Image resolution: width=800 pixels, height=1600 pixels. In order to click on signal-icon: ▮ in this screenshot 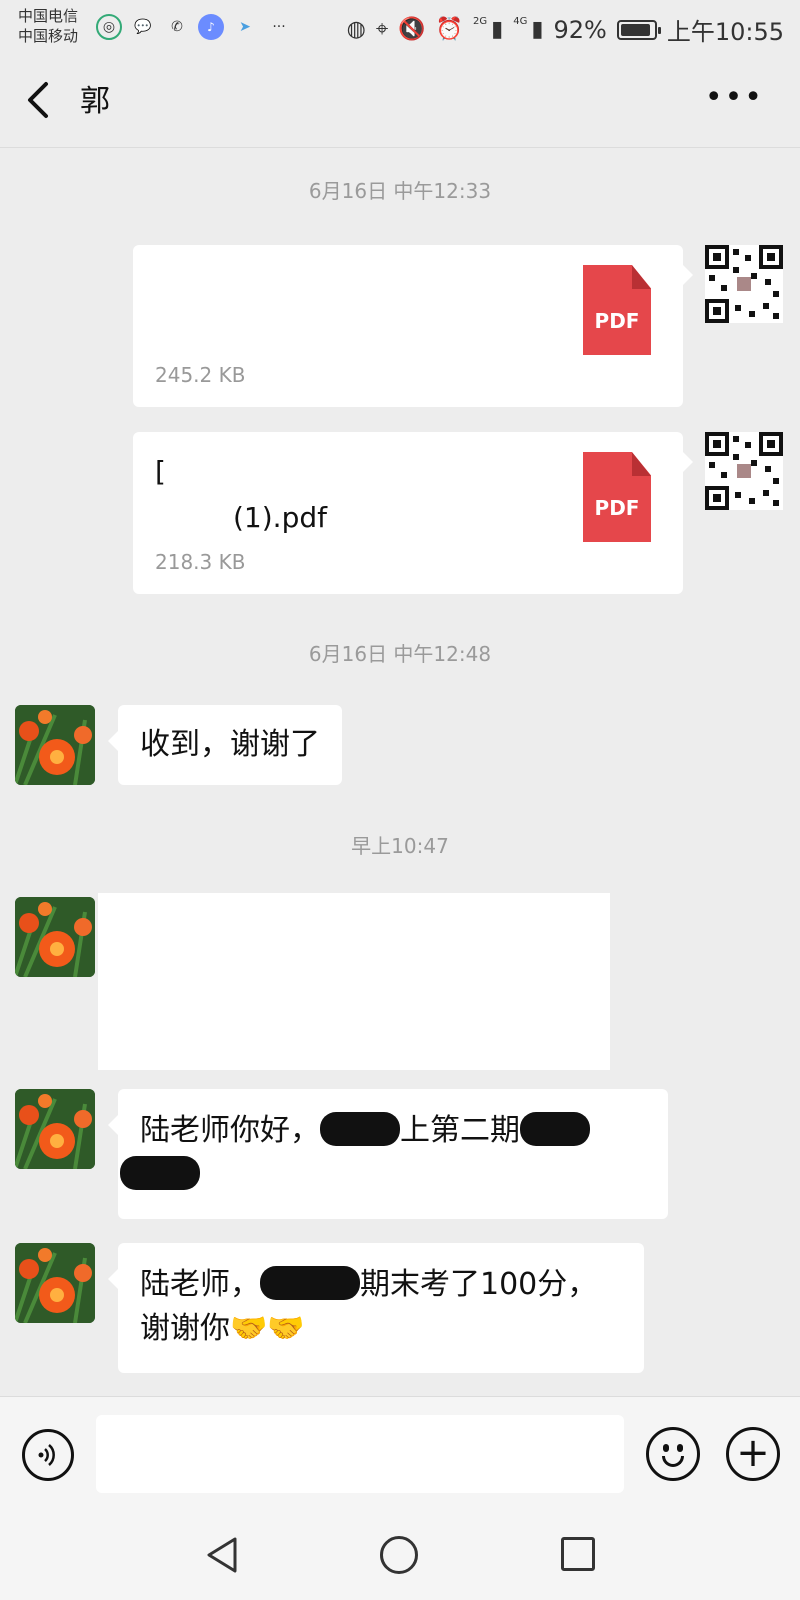, I will do `click(497, 29)`.